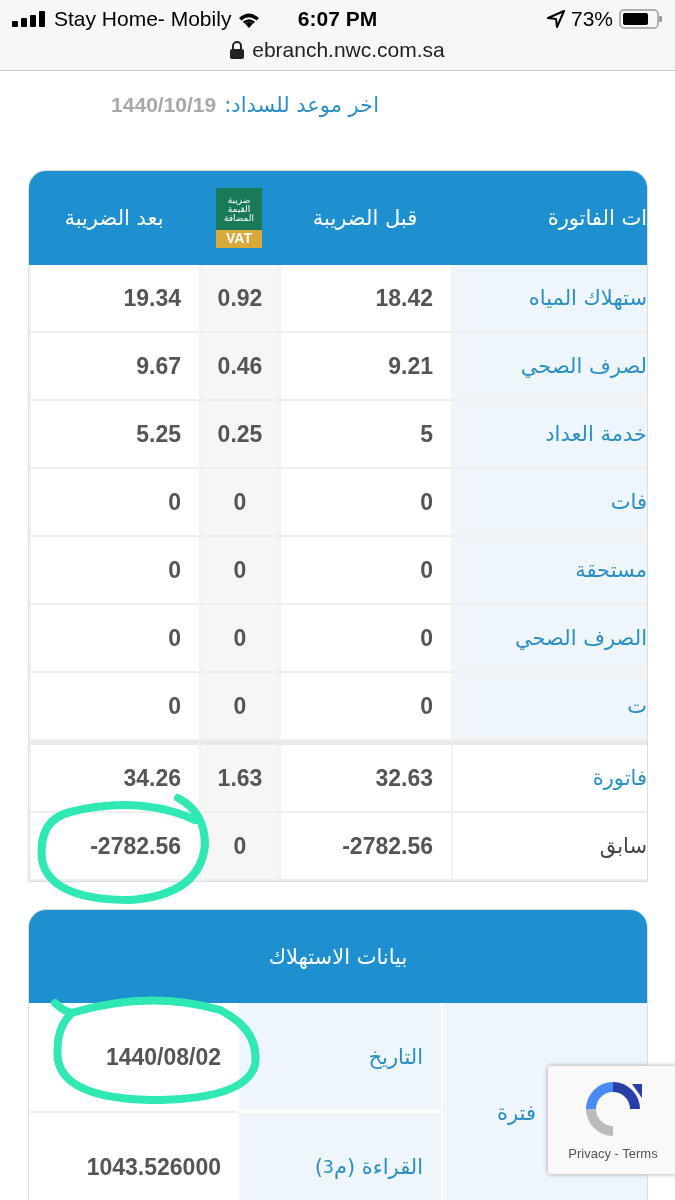  What do you see at coordinates (555, 19) in the screenshot?
I see `location-arrow-icon` at bounding box center [555, 19].